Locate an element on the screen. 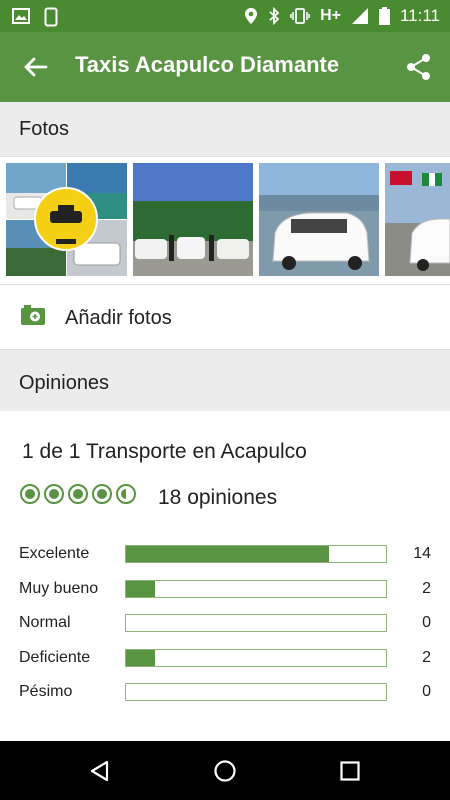  location-icon is located at coordinates (251, 16).